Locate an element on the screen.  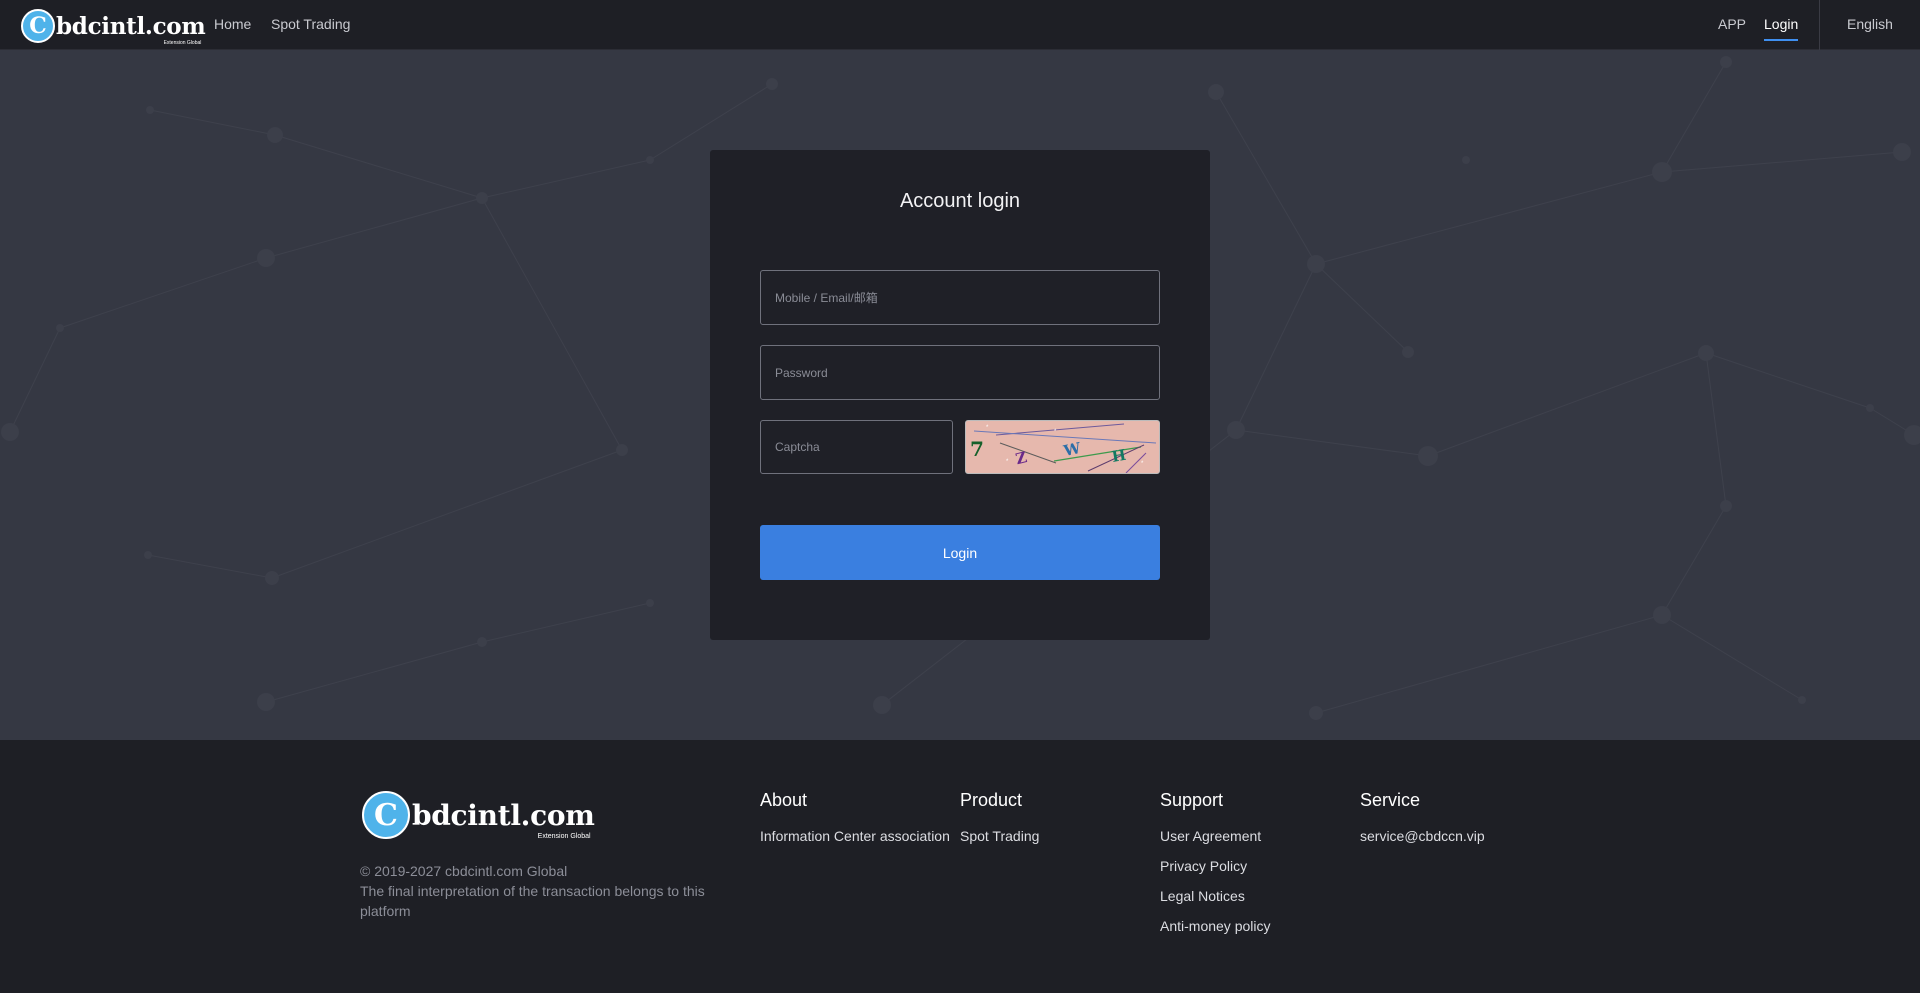
footer-heading-service: Service is located at coordinates (1390, 800).